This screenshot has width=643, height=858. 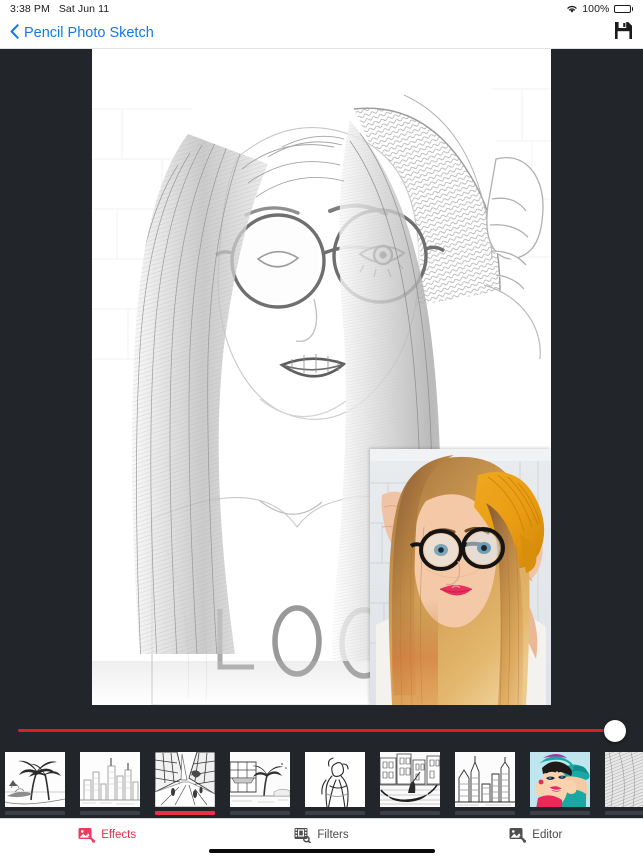 I want to click on effect-seaside-town, so click(x=260, y=783).